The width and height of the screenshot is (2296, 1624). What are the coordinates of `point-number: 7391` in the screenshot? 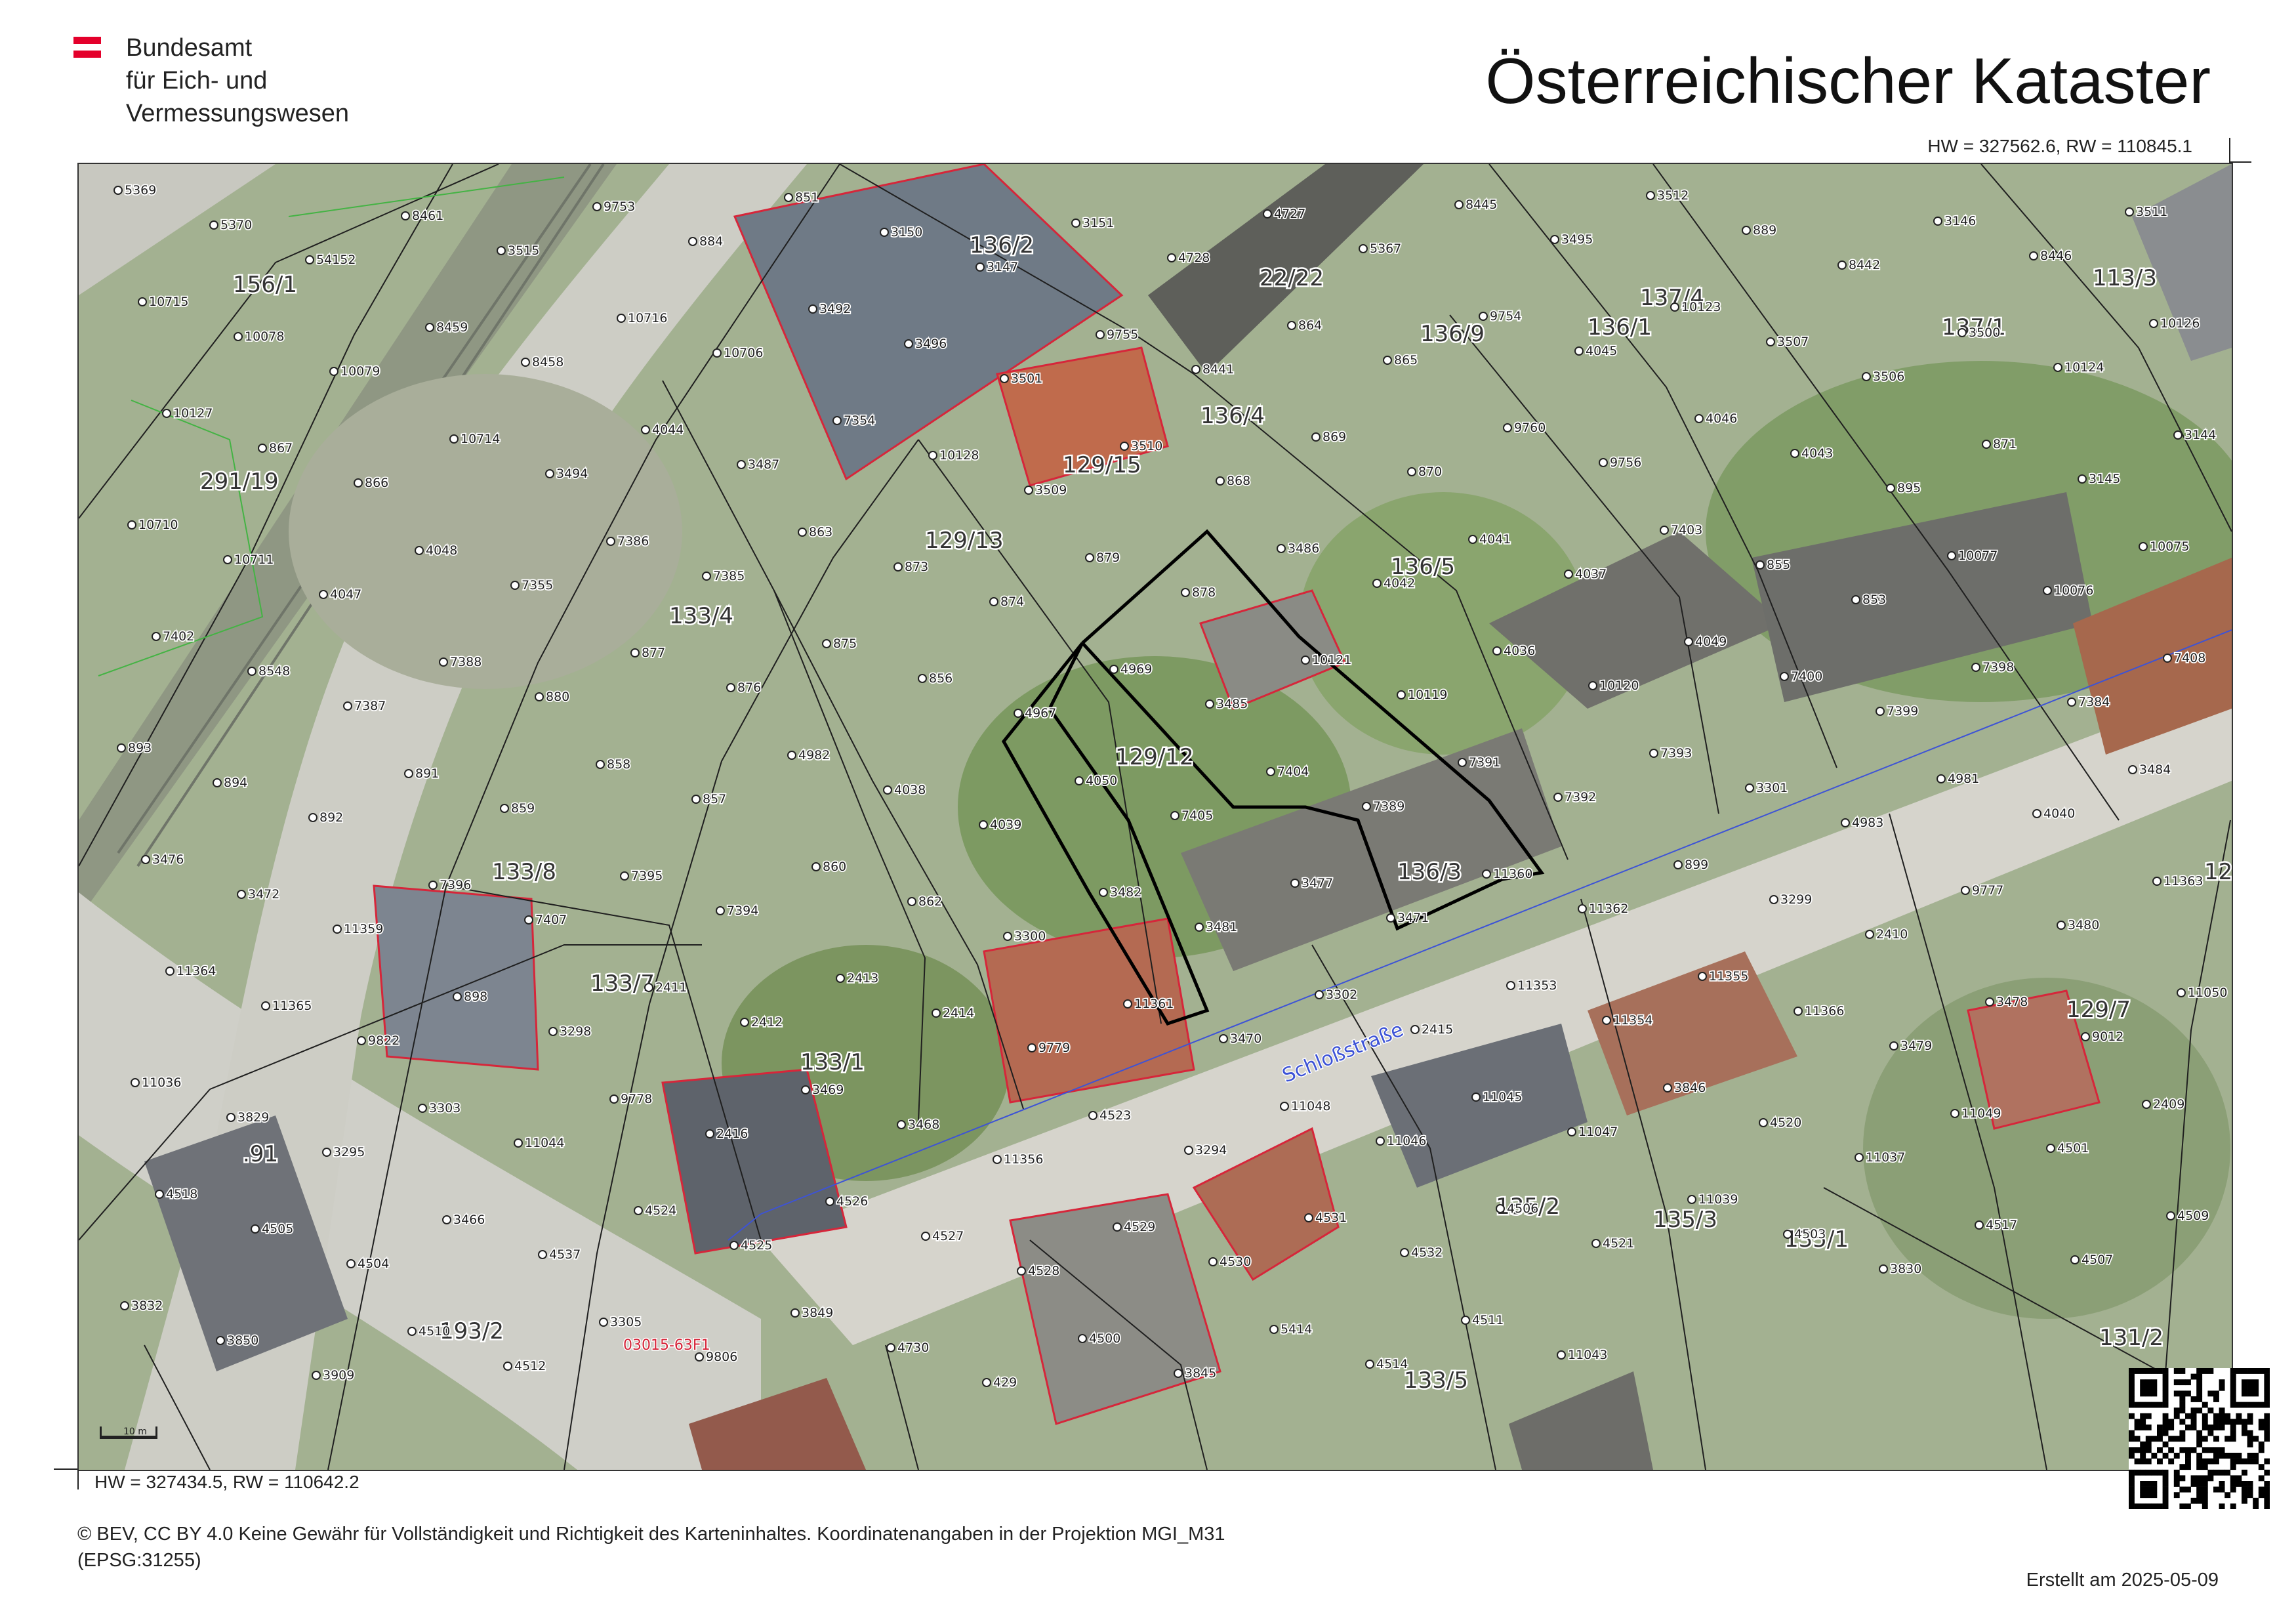 It's located at (1484, 762).